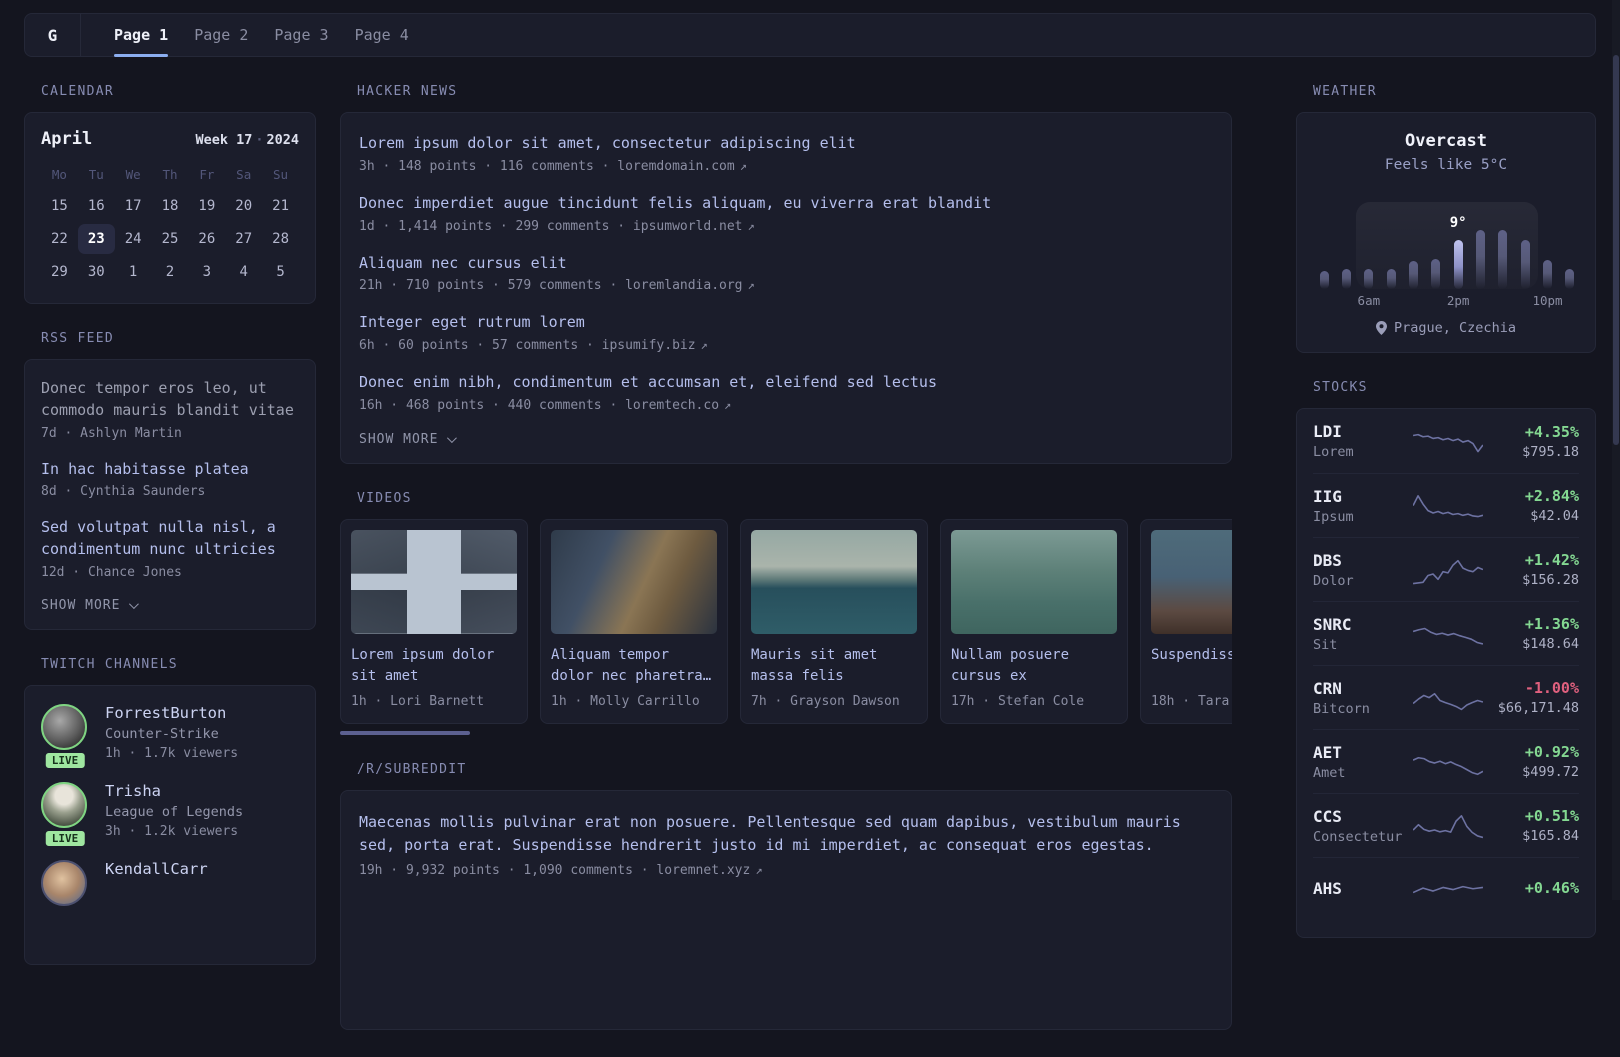 The width and height of the screenshot is (1620, 1057). Describe the element at coordinates (280, 239) in the screenshot. I see `calendar-day: 28` at that location.